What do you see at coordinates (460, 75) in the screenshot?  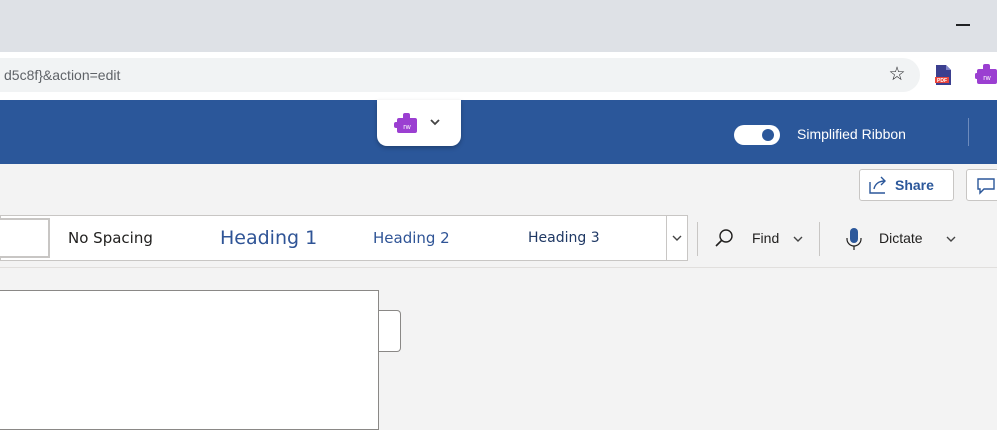 I see `address-bar` at bounding box center [460, 75].